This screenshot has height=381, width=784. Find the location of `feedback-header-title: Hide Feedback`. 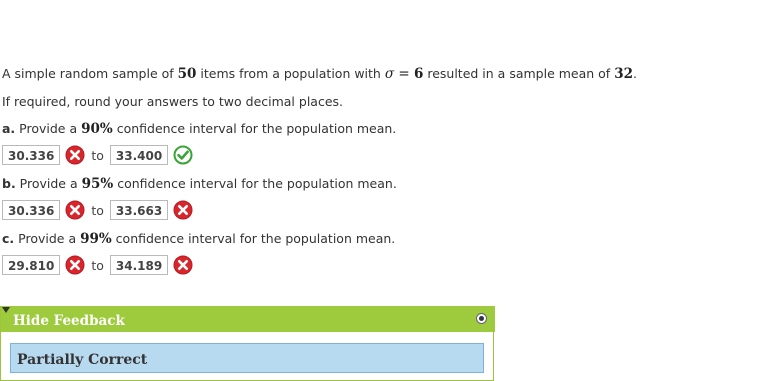

feedback-header-title: Hide Feedback is located at coordinates (69, 321).